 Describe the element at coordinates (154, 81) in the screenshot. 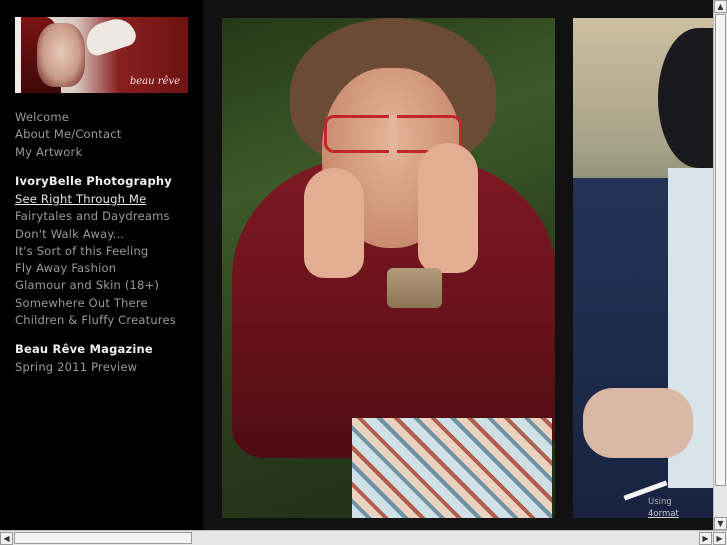

I see `logo-brand-text: beau rêve` at that location.